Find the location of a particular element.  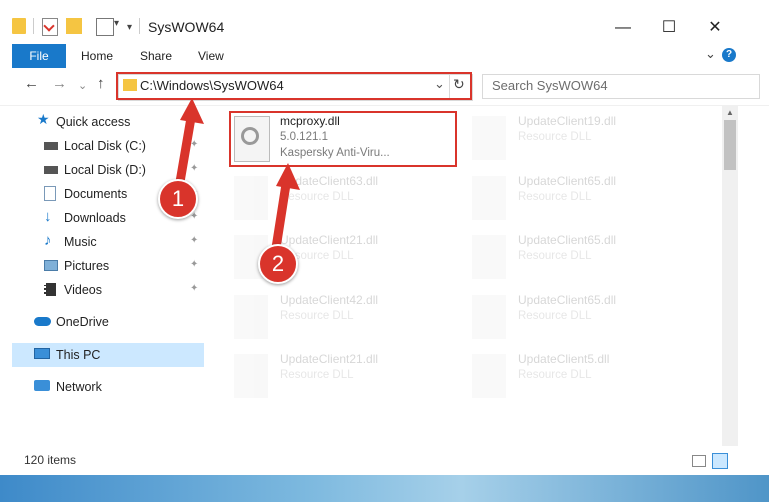

annotation-arrows is located at coordinates (237, 175).